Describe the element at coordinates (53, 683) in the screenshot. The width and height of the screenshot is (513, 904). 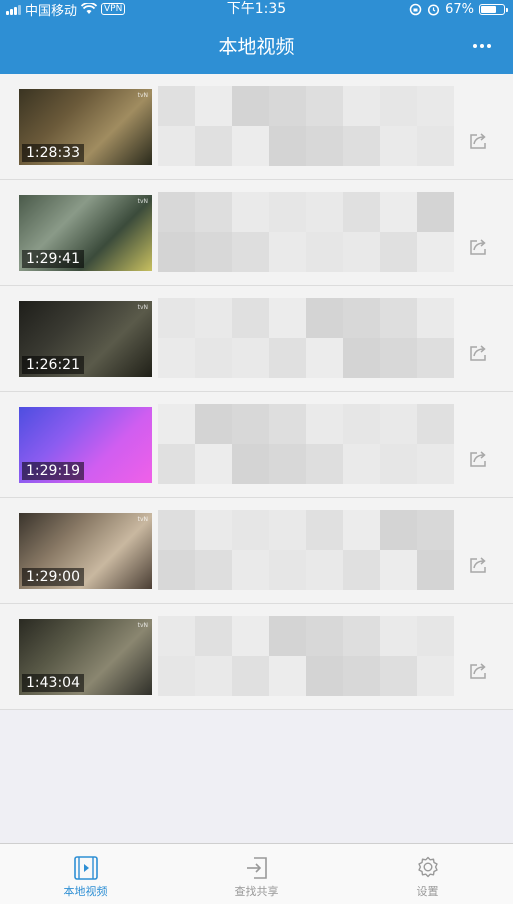
I see `video-duration: 1:43:04` at that location.